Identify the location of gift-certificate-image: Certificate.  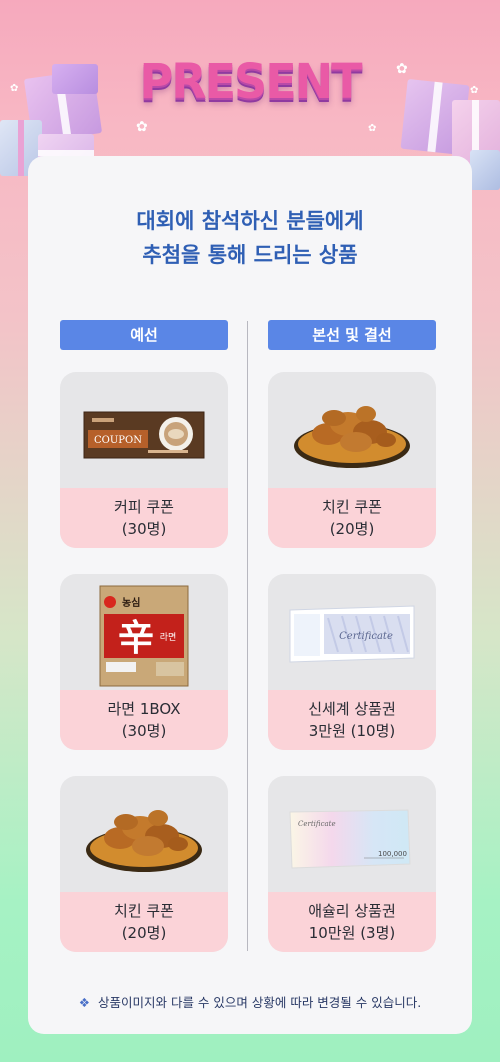
(352, 632).